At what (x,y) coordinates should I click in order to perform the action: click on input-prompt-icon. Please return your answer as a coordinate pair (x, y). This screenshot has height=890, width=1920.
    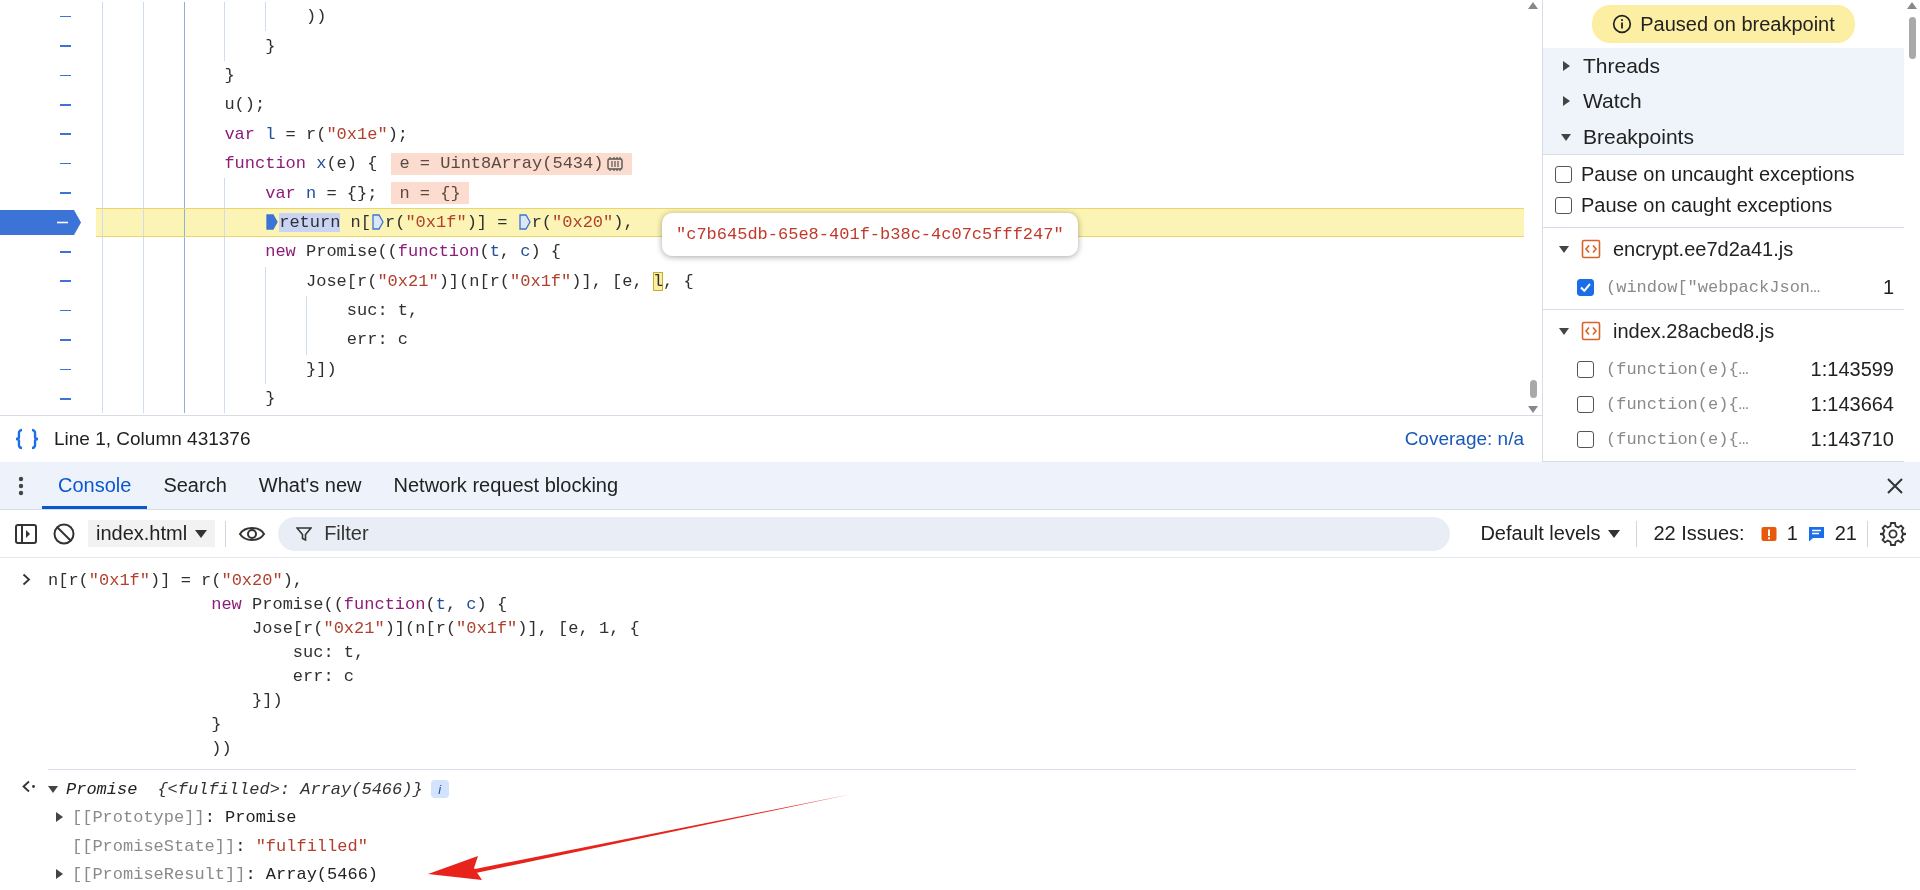
    Looking at the image, I should click on (26, 579).